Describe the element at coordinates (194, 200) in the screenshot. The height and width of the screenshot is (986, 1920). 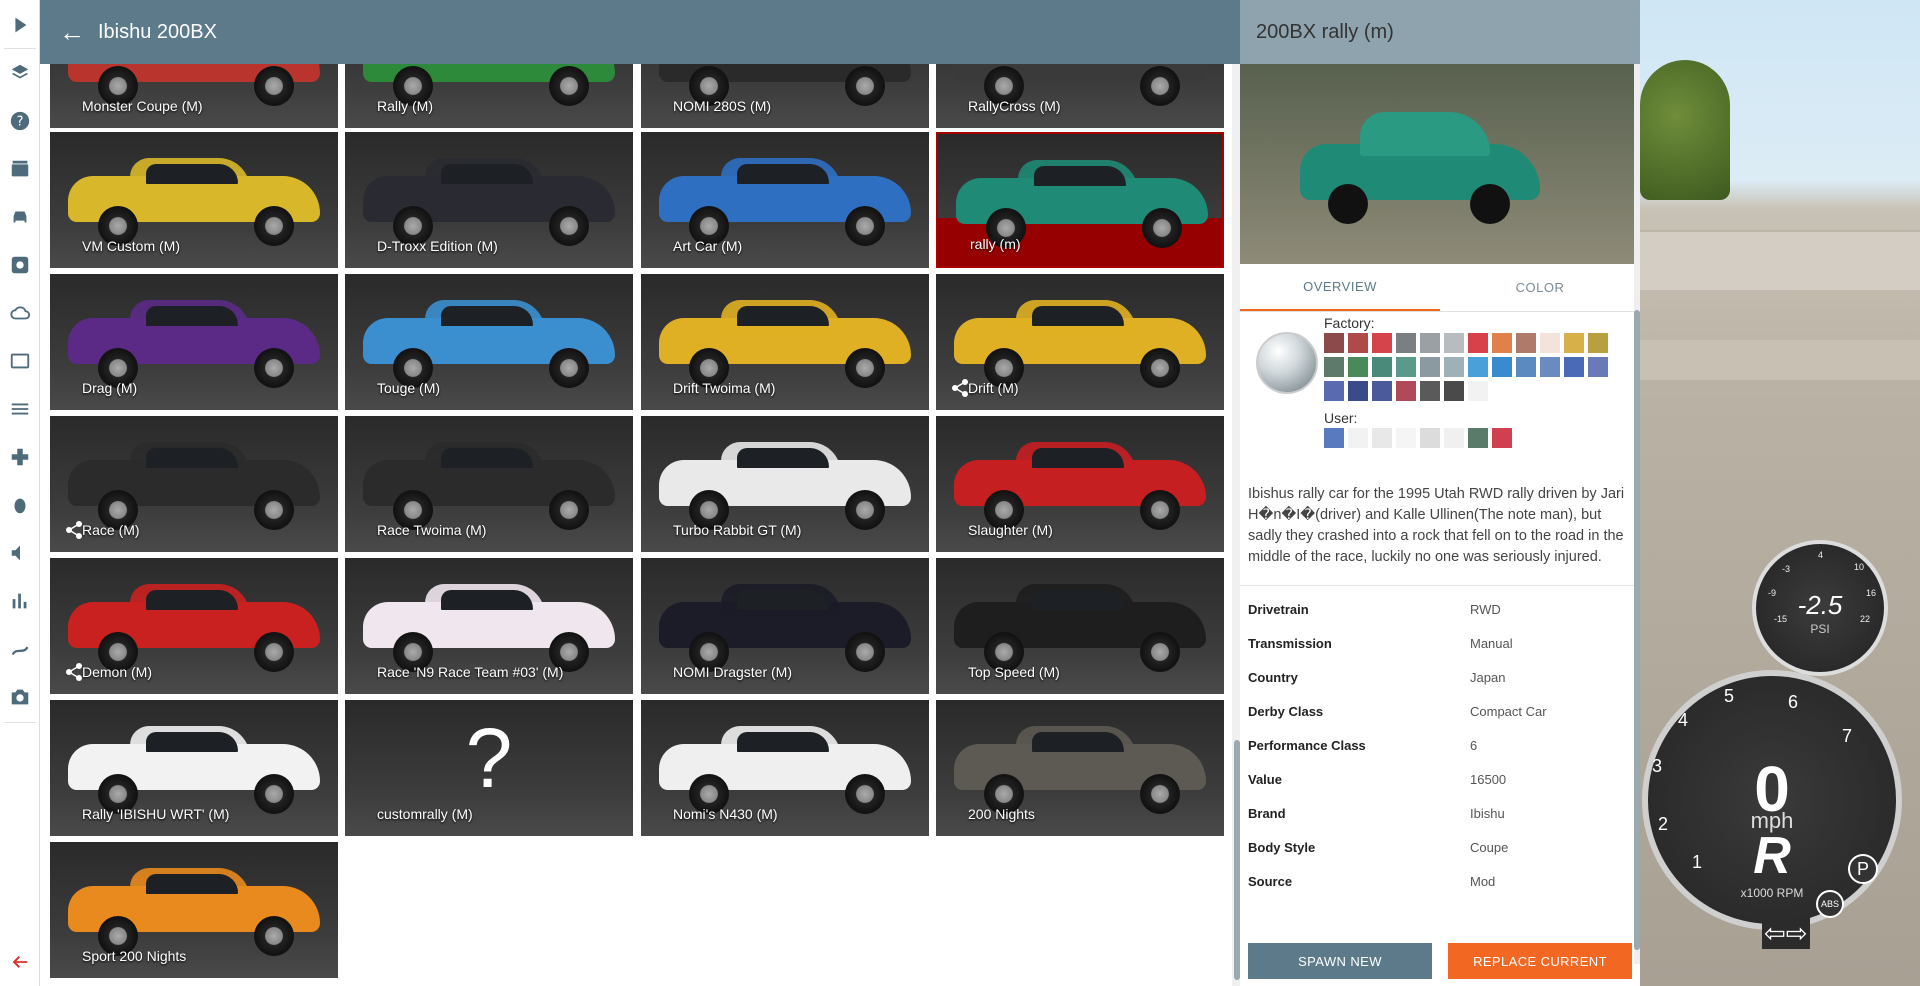
I see `config-tile: VM Custom (M)` at that location.